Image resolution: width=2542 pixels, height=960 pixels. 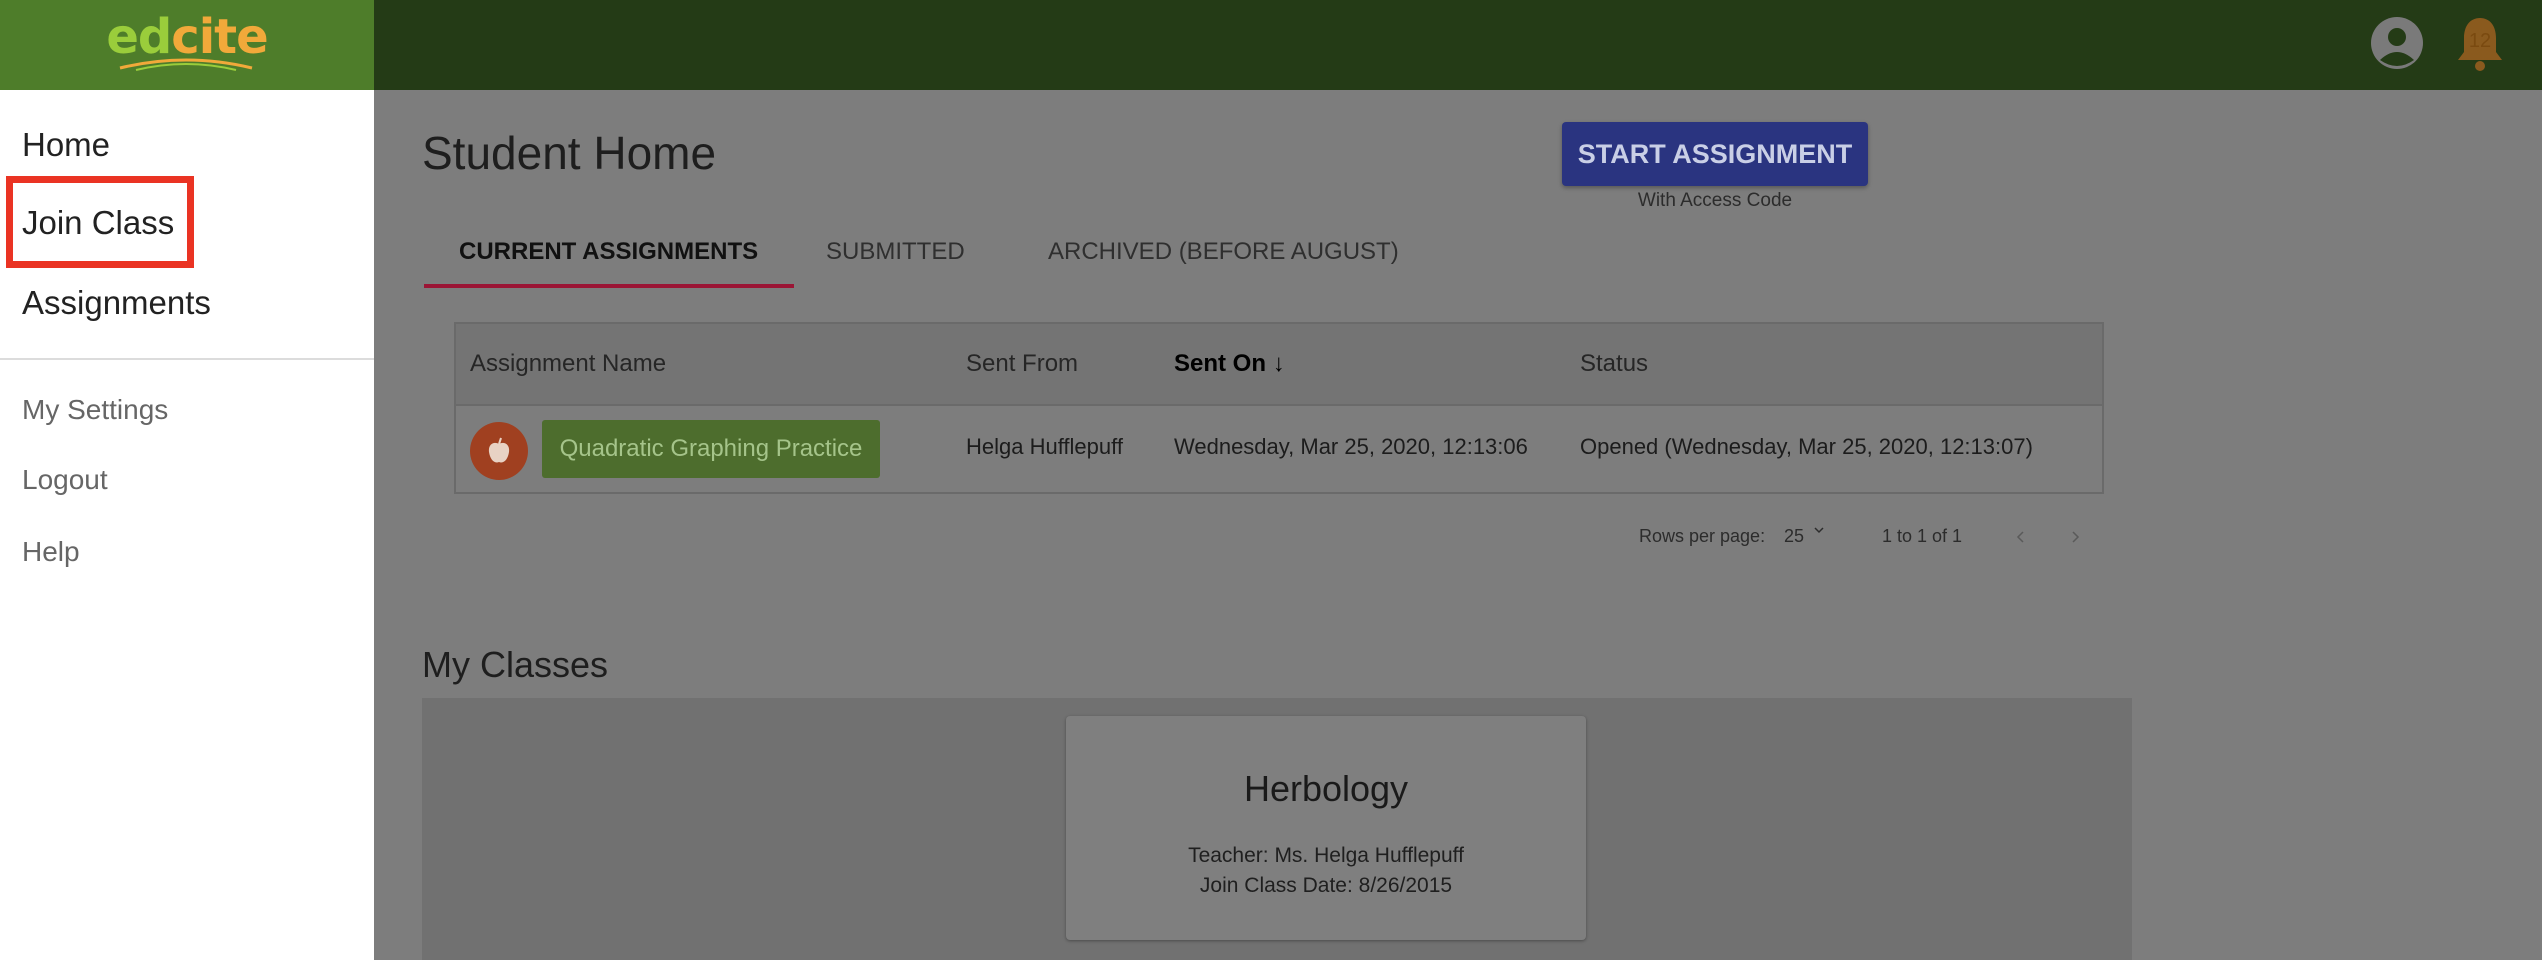 What do you see at coordinates (1819, 530) in the screenshot?
I see `chevron-down-icon` at bounding box center [1819, 530].